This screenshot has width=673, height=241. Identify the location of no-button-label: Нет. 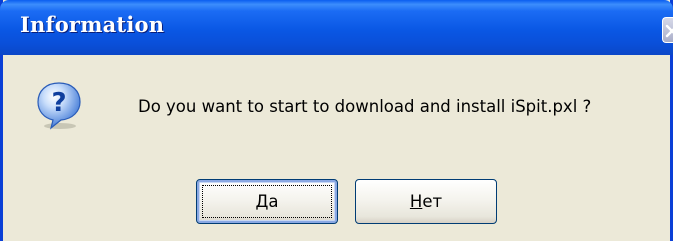
(426, 201).